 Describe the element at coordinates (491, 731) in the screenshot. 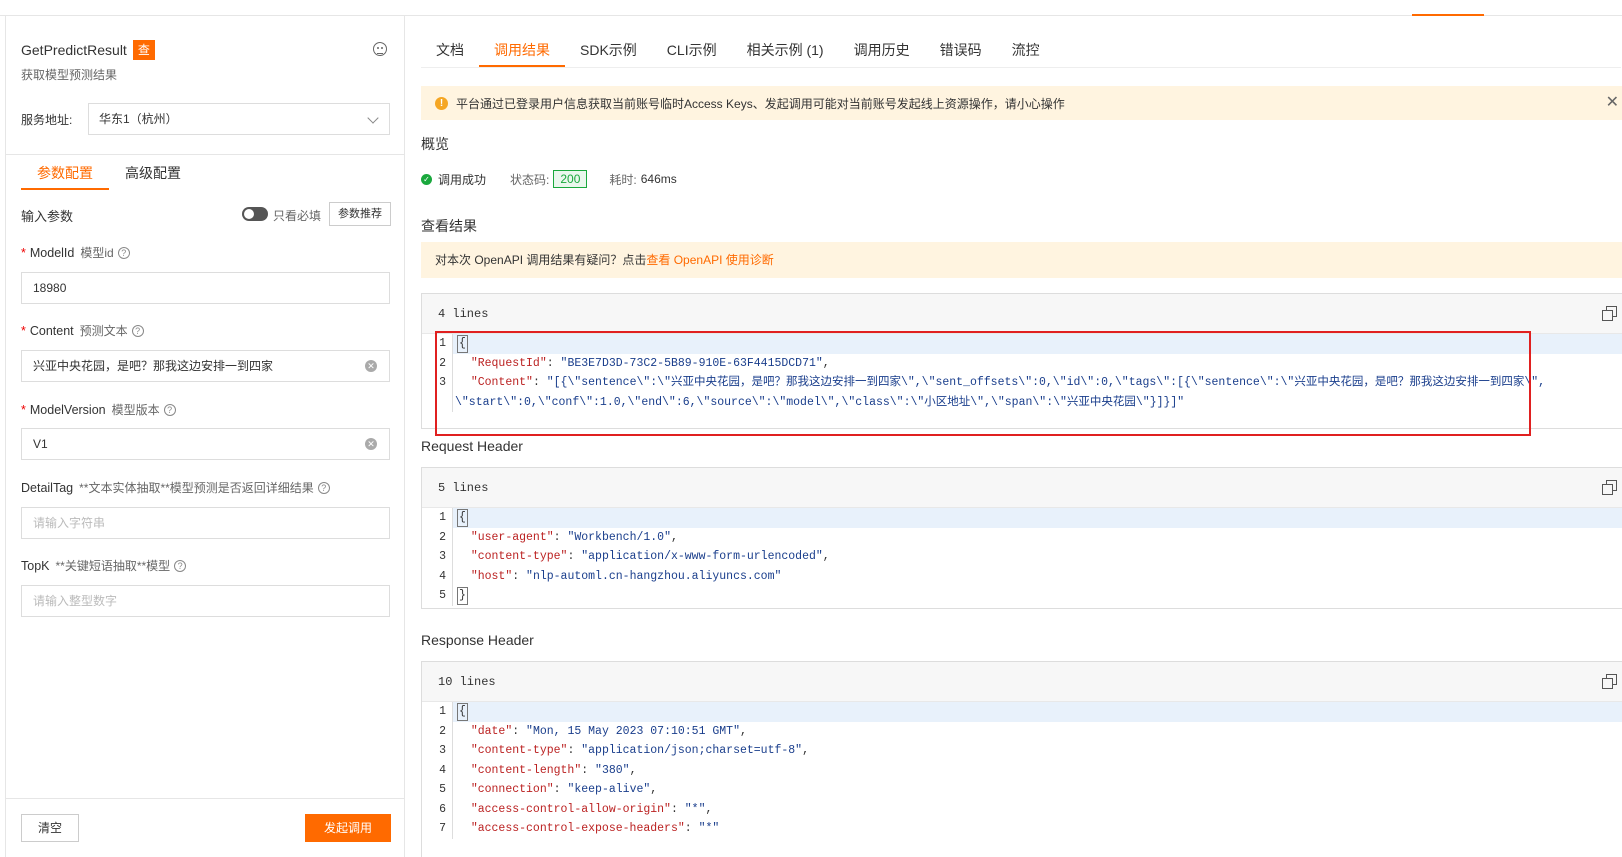

I see `json-key: "date"` at that location.